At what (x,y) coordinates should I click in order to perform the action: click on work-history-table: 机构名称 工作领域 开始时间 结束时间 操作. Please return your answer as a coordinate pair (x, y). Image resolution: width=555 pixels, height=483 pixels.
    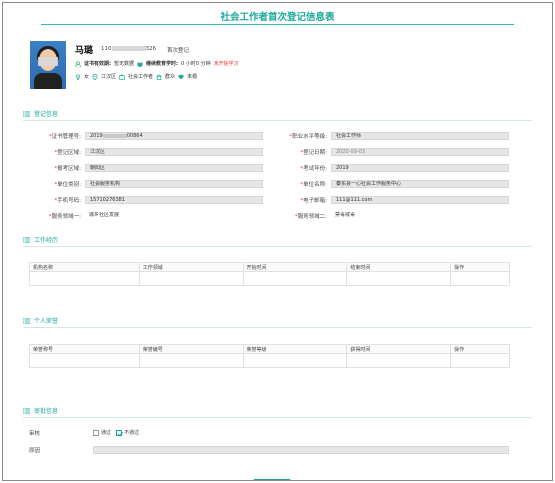
    Looking at the image, I should click on (269, 274).